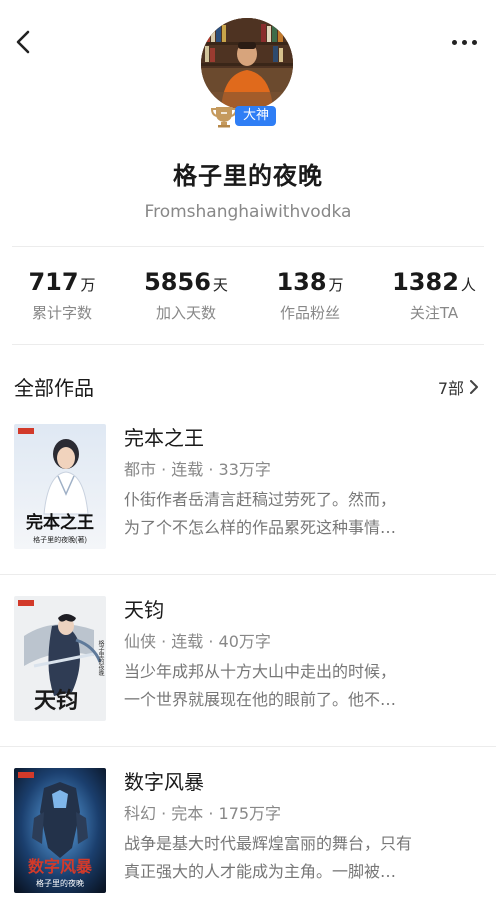  I want to click on stat-fans: 138 万 作品粉丝, so click(310, 295).